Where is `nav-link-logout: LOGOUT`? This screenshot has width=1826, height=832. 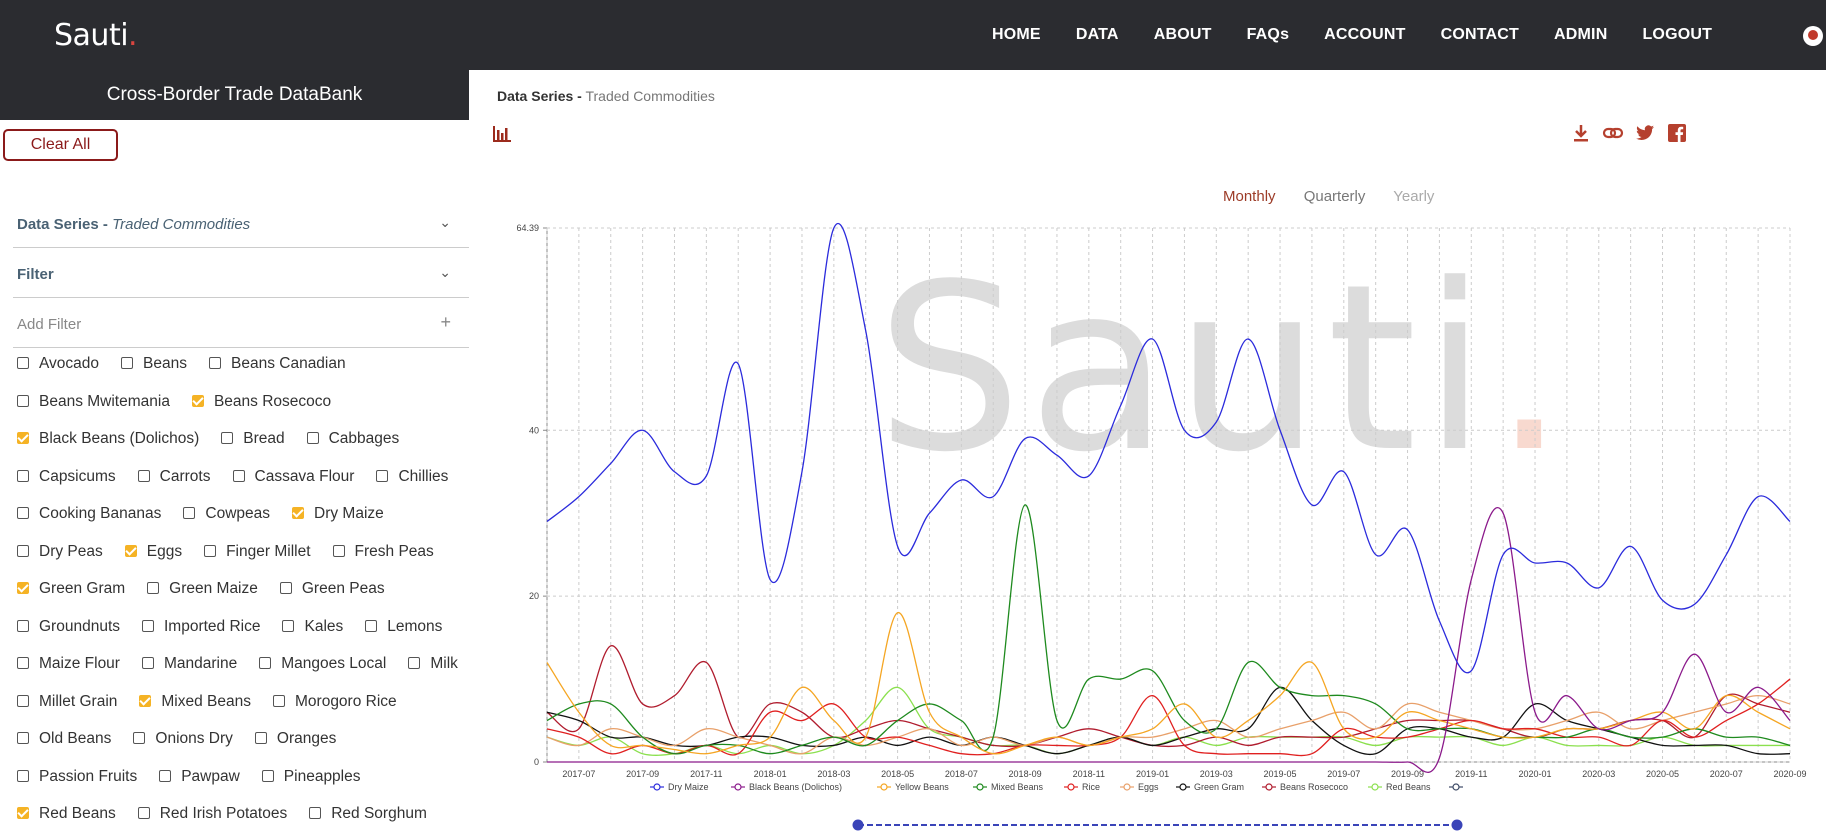 nav-link-logout: LOGOUT is located at coordinates (1677, 35).